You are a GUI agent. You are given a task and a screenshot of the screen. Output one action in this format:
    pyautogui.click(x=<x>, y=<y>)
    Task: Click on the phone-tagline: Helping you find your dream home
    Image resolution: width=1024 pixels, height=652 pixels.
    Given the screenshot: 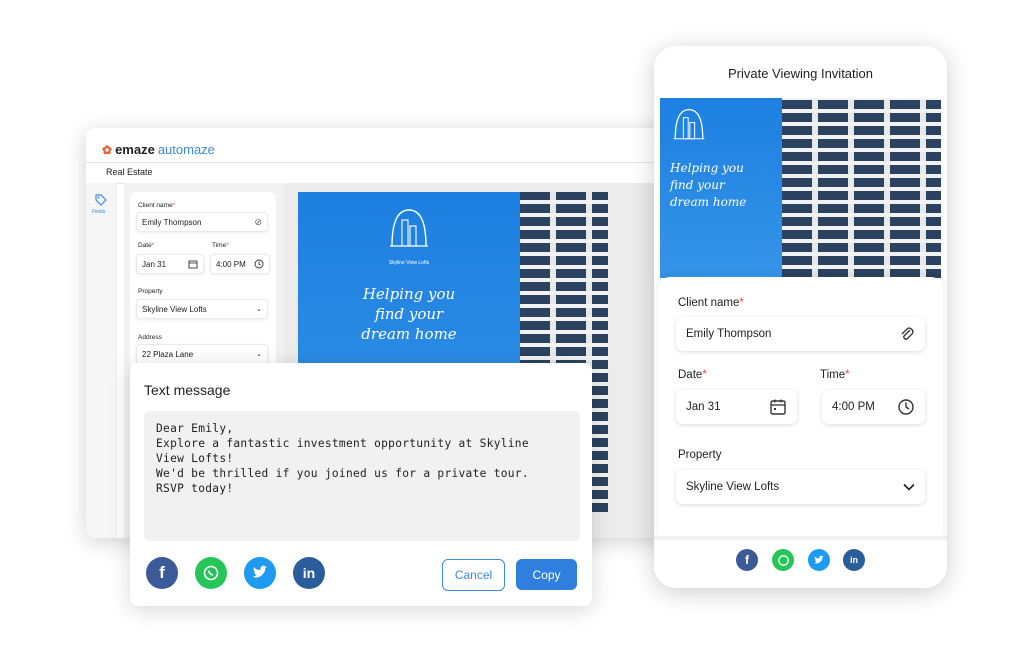 What is the action you would take?
    pyautogui.click(x=708, y=185)
    